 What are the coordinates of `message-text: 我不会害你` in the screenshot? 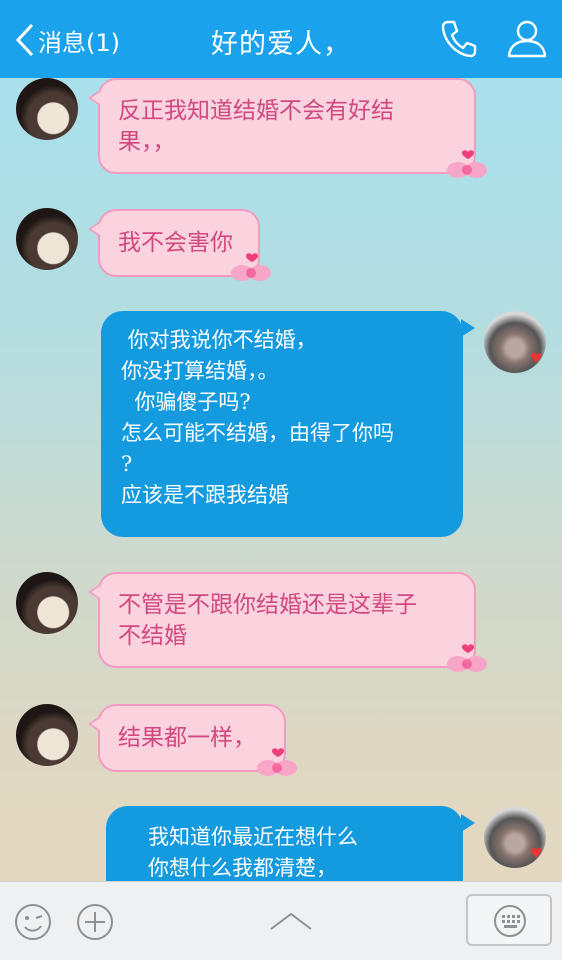 It's located at (175, 243).